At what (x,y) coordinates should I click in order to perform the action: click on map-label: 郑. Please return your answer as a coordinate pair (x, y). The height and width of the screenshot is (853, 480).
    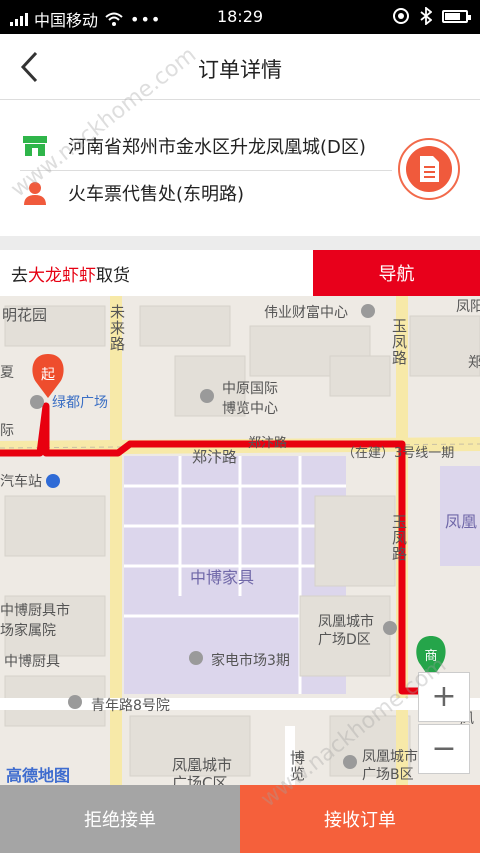
    Looking at the image, I should click on (474, 363).